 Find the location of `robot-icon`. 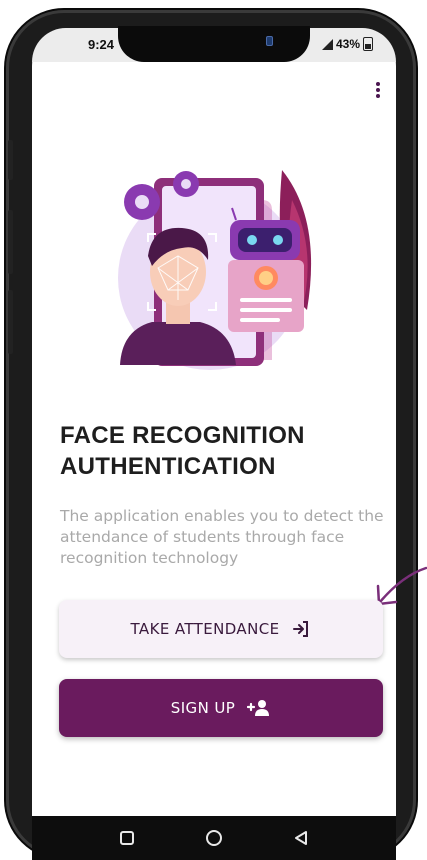

robot-icon is located at coordinates (266, 269).